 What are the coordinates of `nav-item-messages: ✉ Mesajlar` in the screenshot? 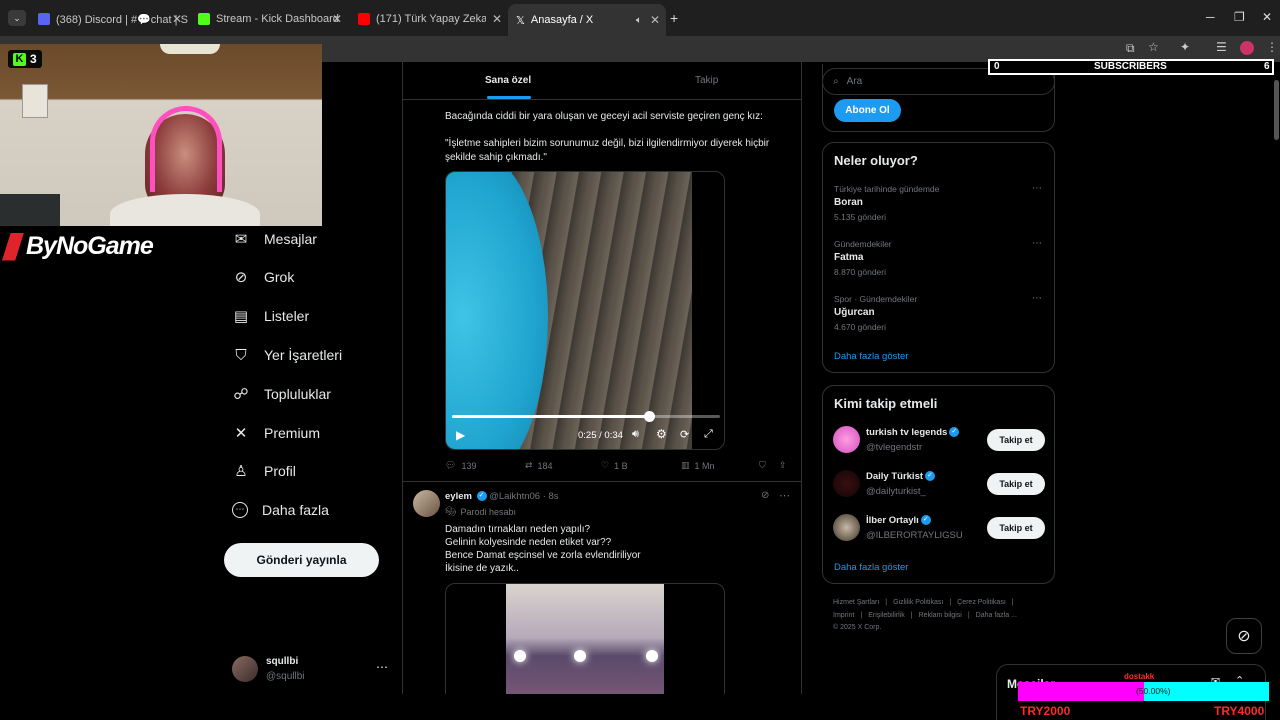 It's located at (274, 239).